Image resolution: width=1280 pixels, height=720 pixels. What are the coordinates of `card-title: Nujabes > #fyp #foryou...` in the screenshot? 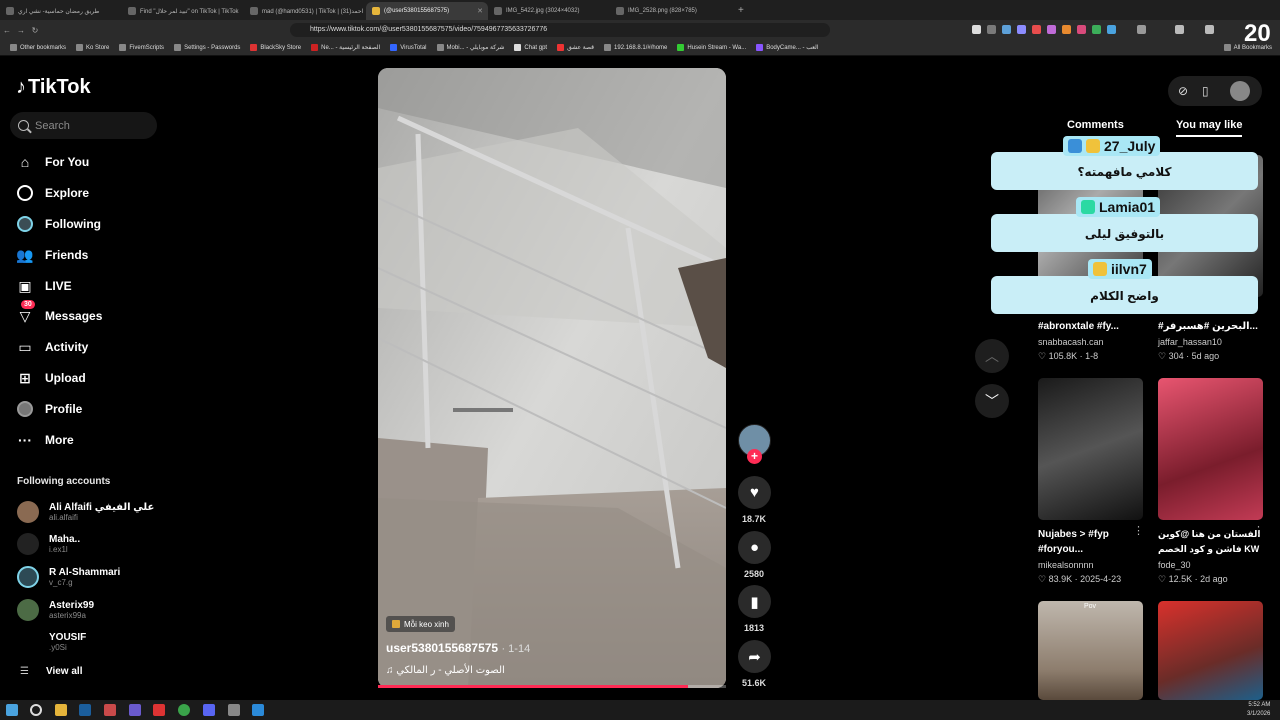 It's located at (1090, 542).